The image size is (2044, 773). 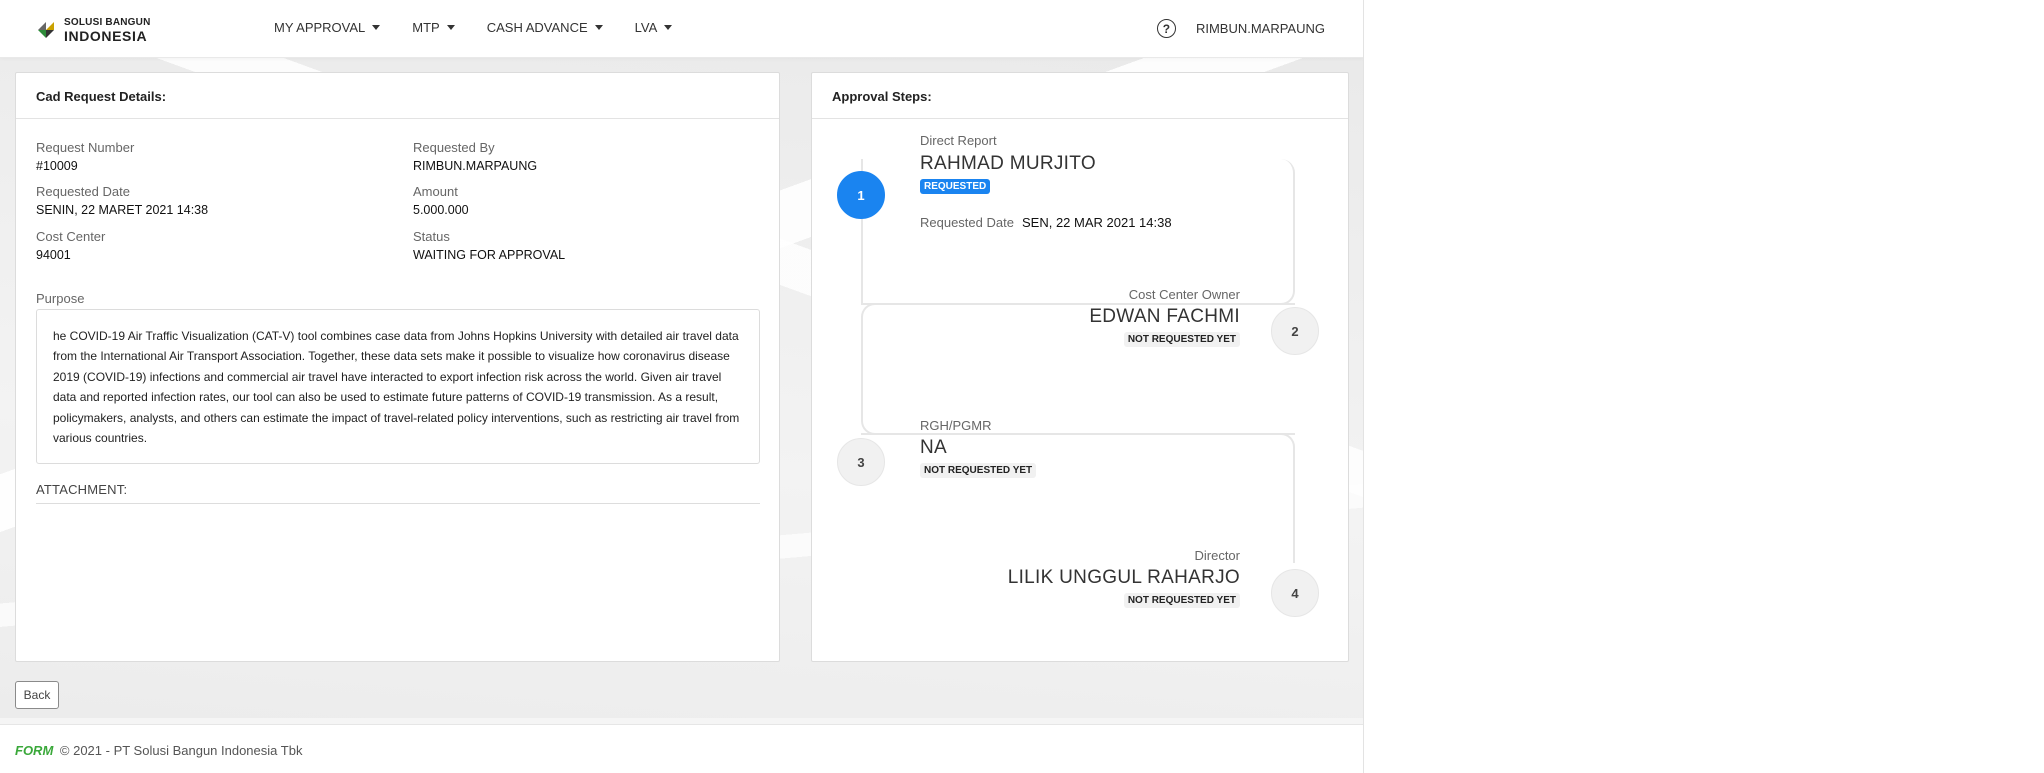 I want to click on user-area: ? RIMBUN.MARPAUNG, so click(x=1240, y=28).